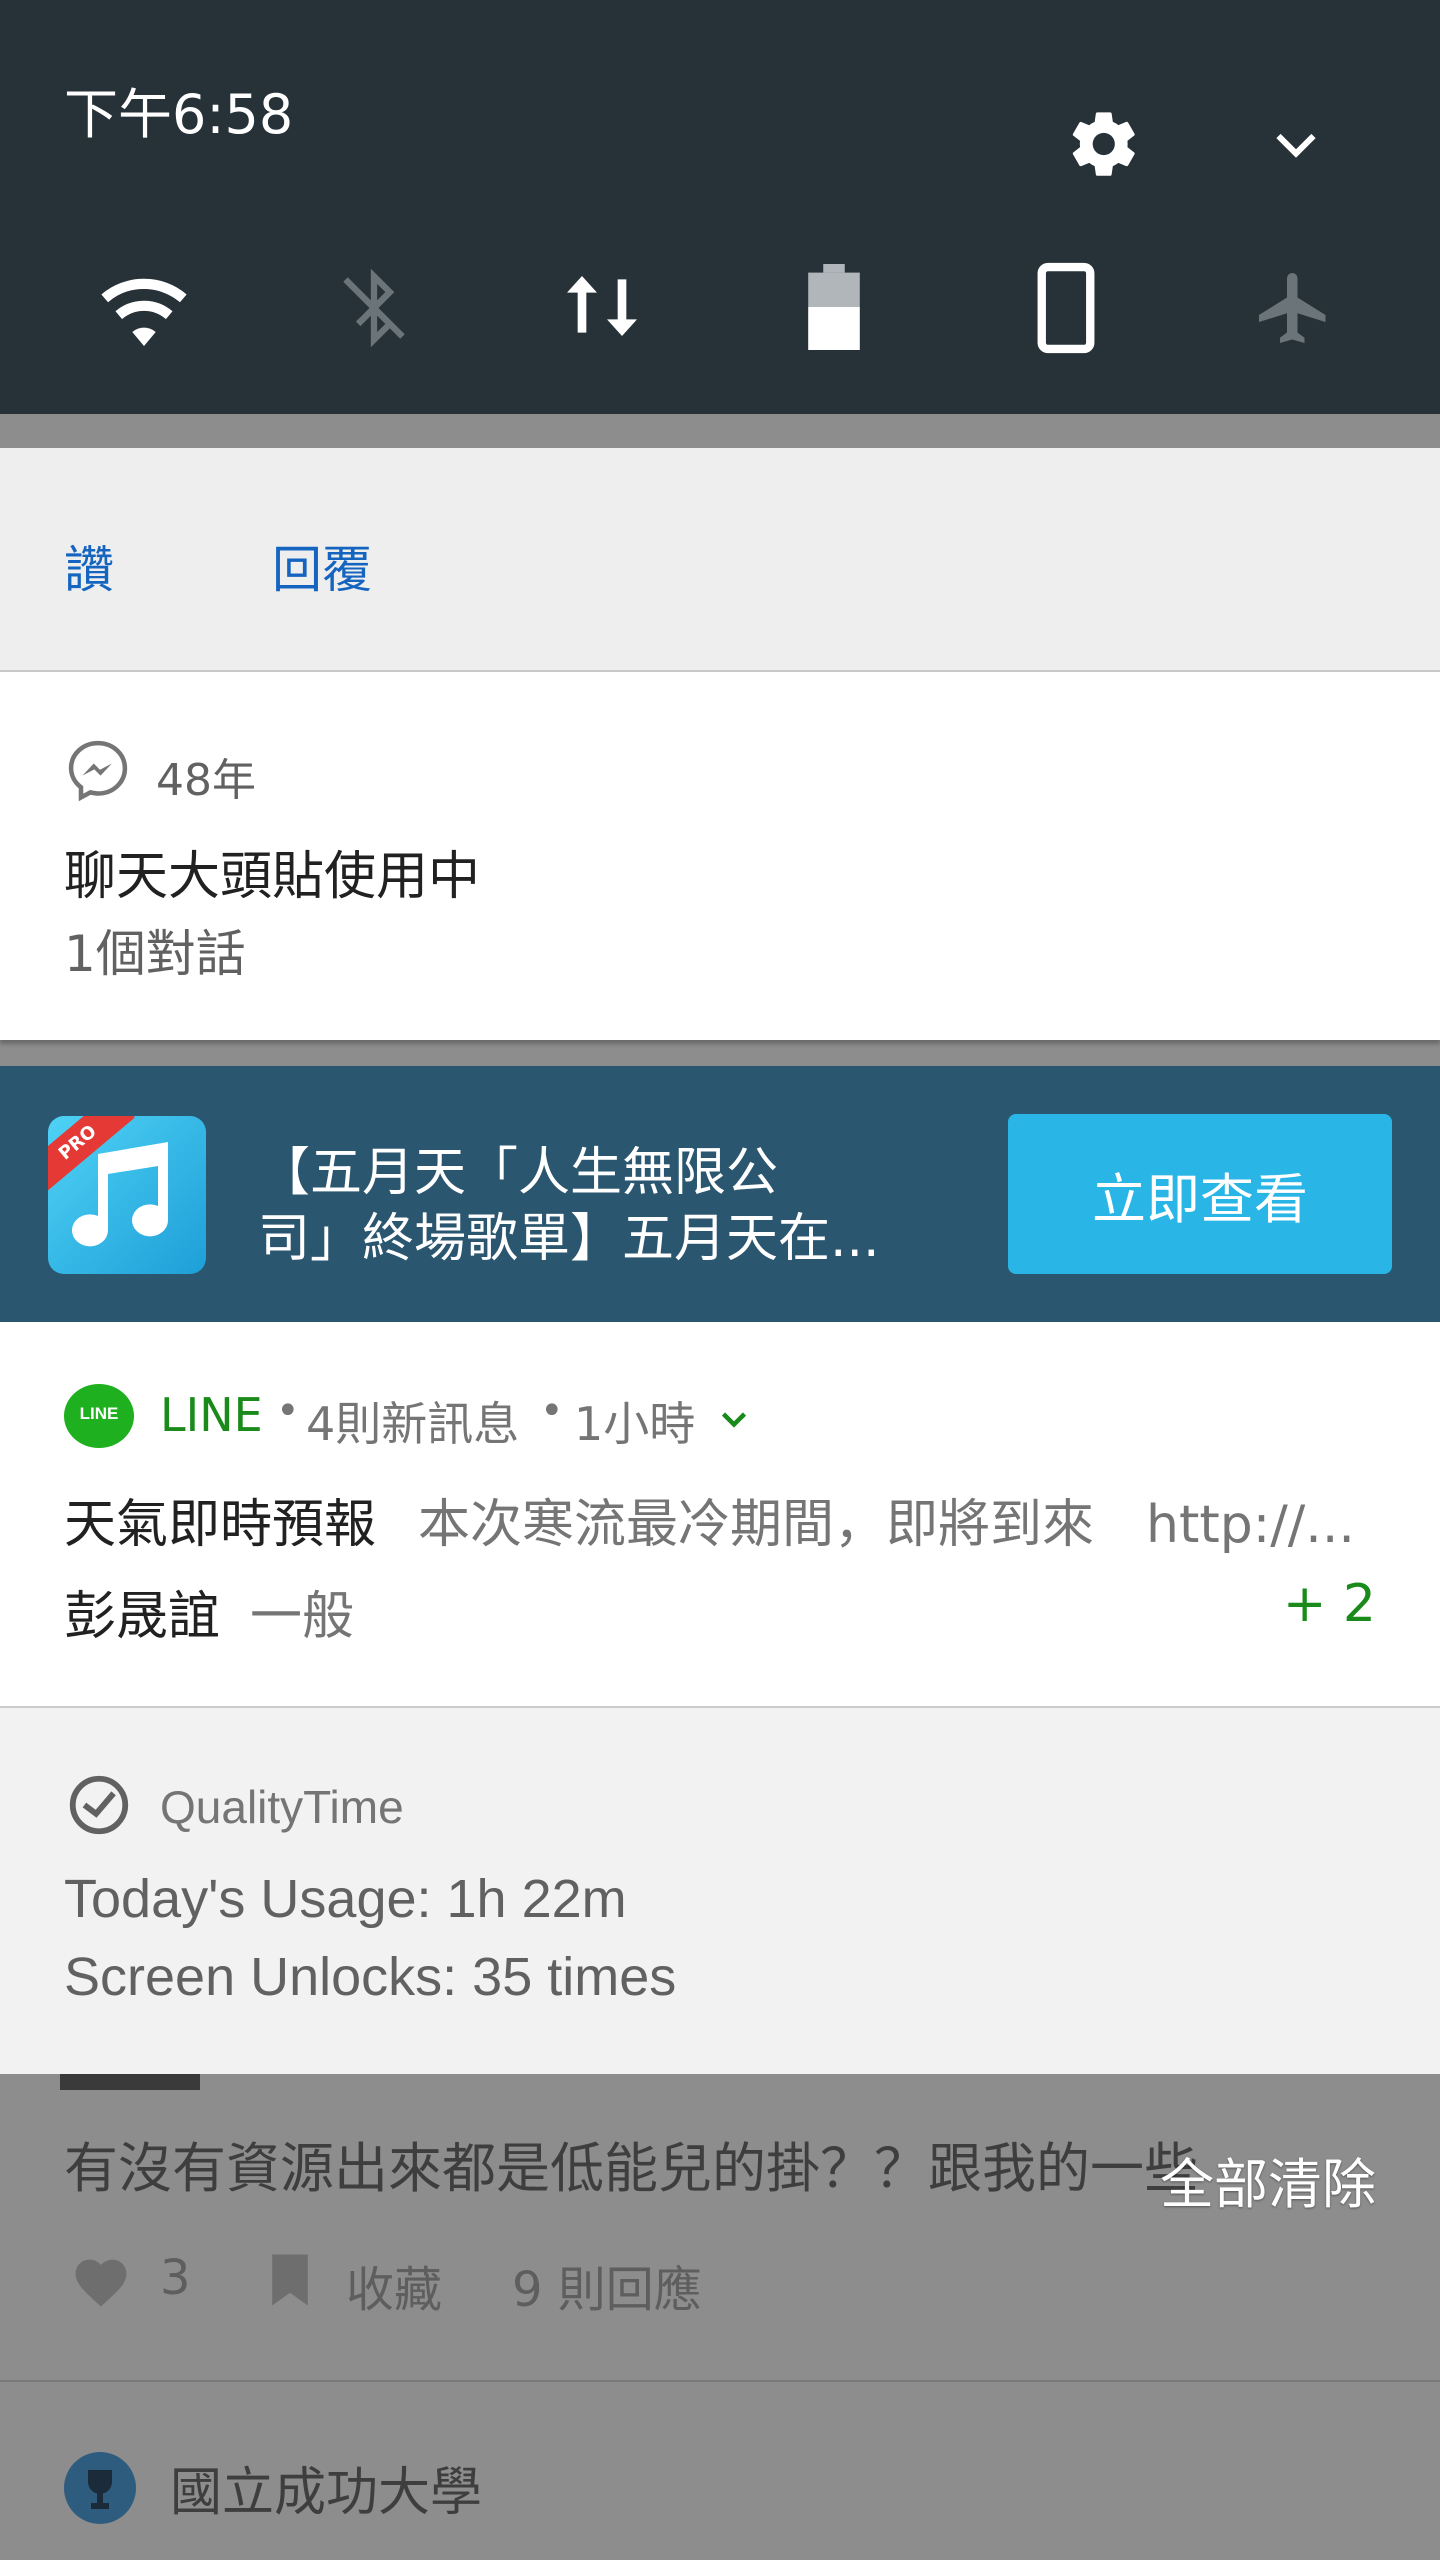 The height and width of the screenshot is (2560, 1440). What do you see at coordinates (374, 310) in the screenshot?
I see `bluetooth-off-icon` at bounding box center [374, 310].